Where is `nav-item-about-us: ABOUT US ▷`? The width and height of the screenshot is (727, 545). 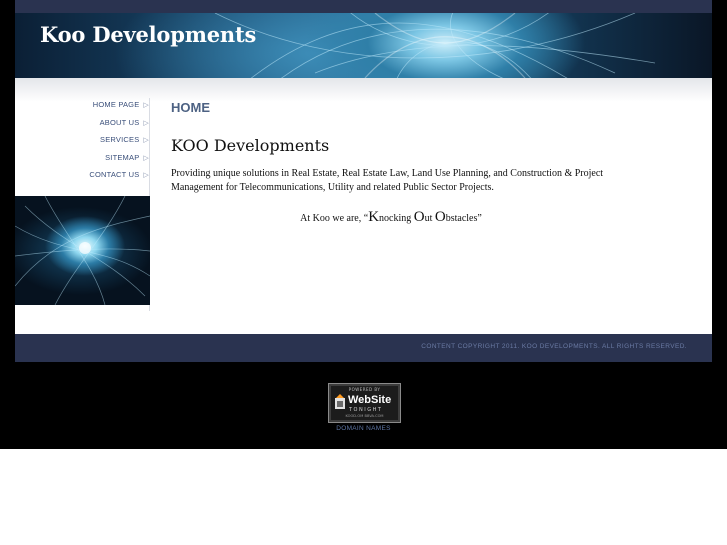
nav-item-about-us: ABOUT US ▷ is located at coordinates (82, 123).